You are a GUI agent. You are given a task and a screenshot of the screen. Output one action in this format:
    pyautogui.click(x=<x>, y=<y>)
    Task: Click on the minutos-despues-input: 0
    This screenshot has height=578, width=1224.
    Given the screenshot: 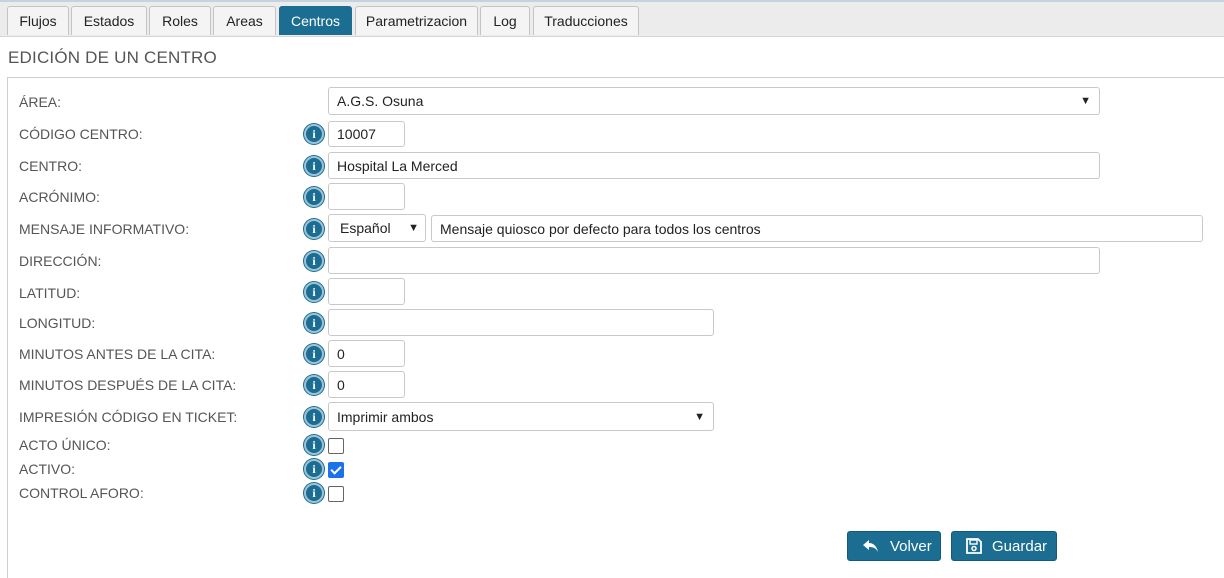 What is the action you would take?
    pyautogui.click(x=366, y=384)
    